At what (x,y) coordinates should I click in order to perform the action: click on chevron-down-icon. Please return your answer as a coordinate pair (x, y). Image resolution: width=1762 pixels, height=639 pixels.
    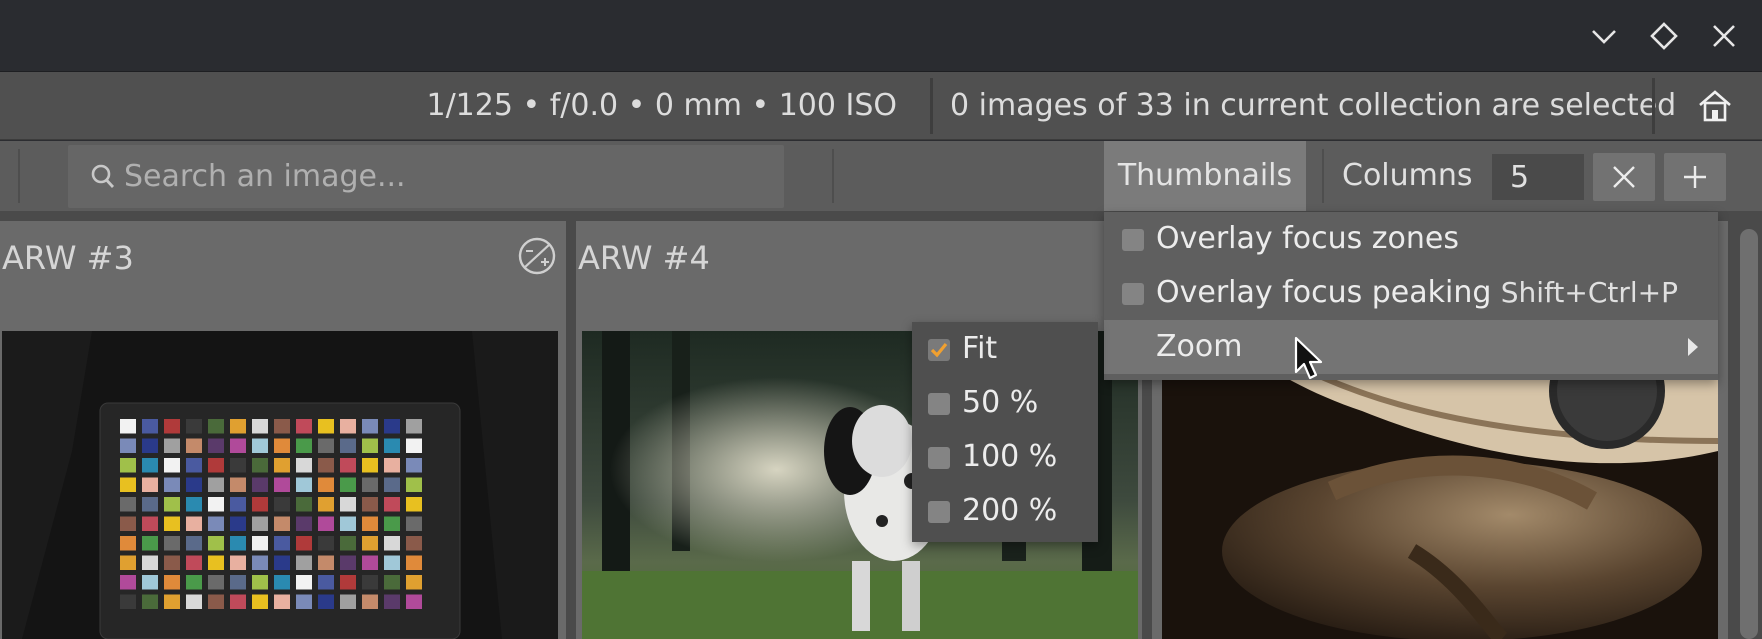
    Looking at the image, I should click on (1604, 37).